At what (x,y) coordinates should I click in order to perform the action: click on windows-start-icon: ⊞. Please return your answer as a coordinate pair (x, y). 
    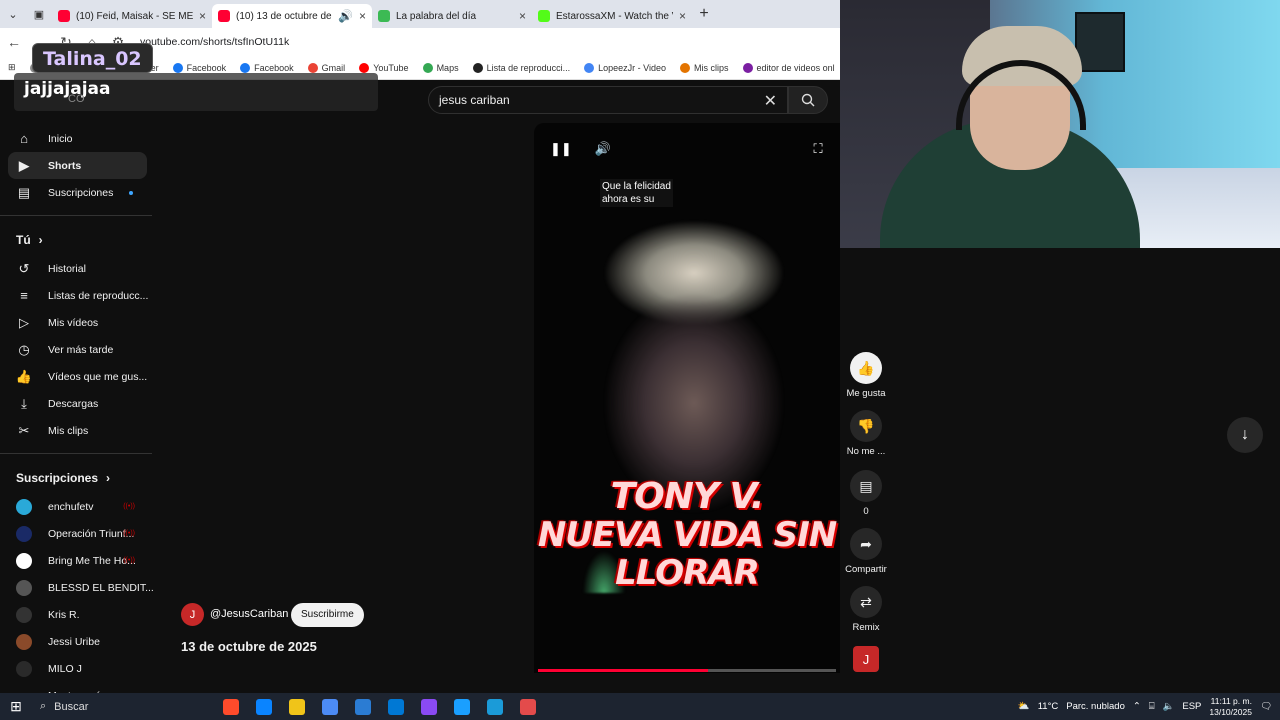
    Looking at the image, I should click on (16, 706).